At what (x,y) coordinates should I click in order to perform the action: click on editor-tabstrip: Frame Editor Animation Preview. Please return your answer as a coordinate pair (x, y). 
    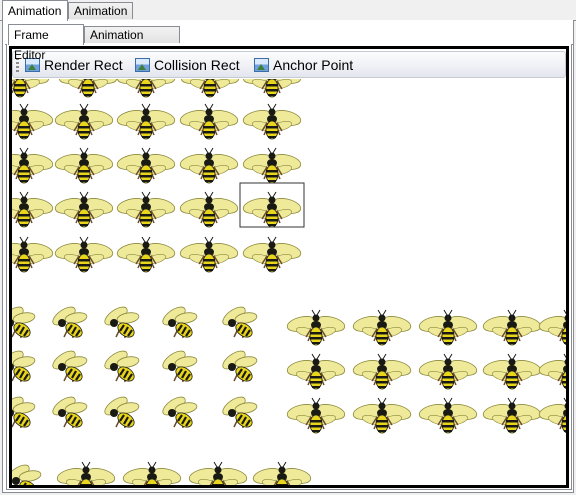
    Looking at the image, I should click on (289, 43).